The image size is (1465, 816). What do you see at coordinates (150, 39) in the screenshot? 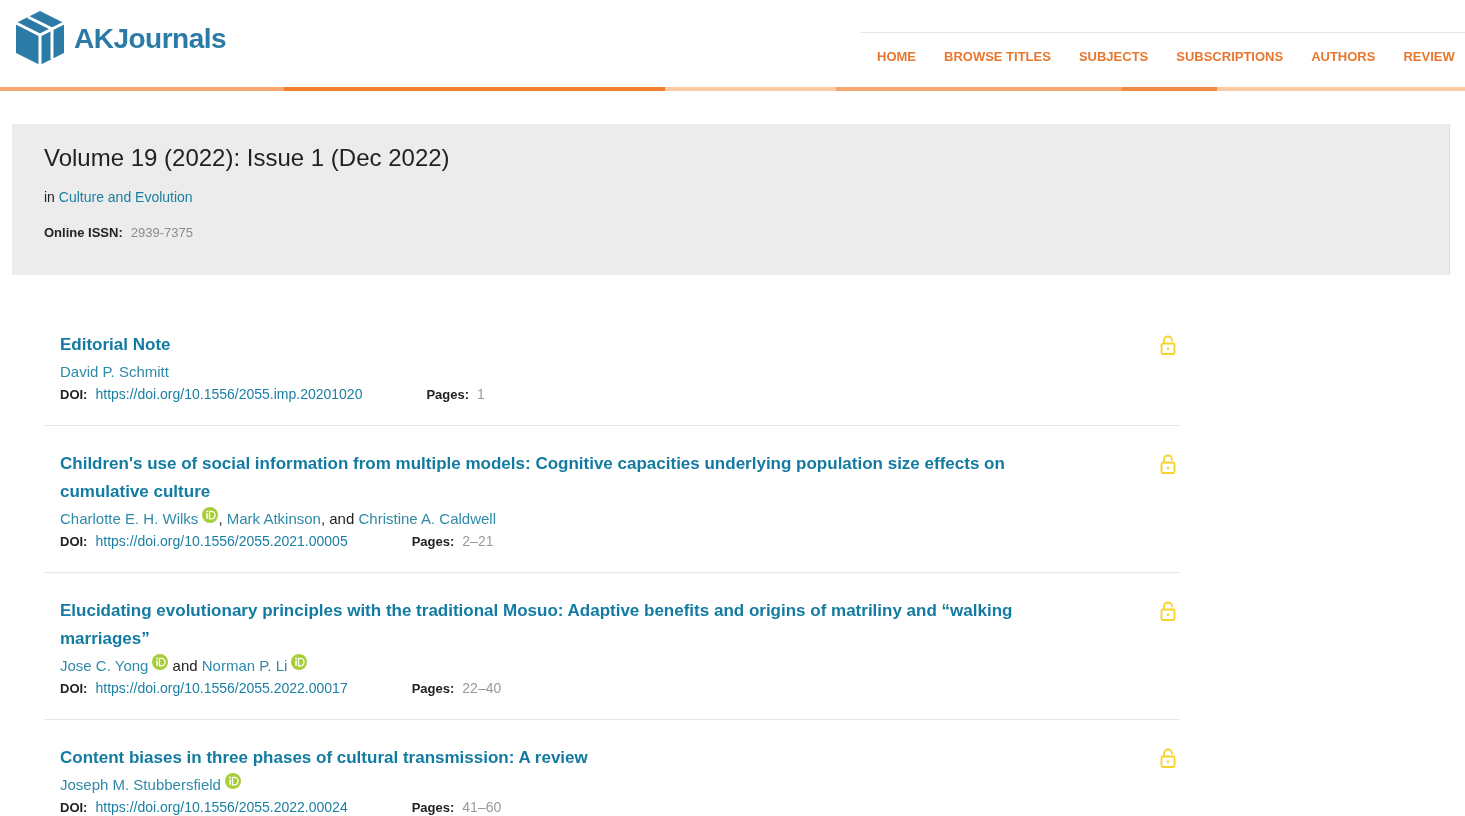
I see `logo-wordmark: AKJournals` at bounding box center [150, 39].